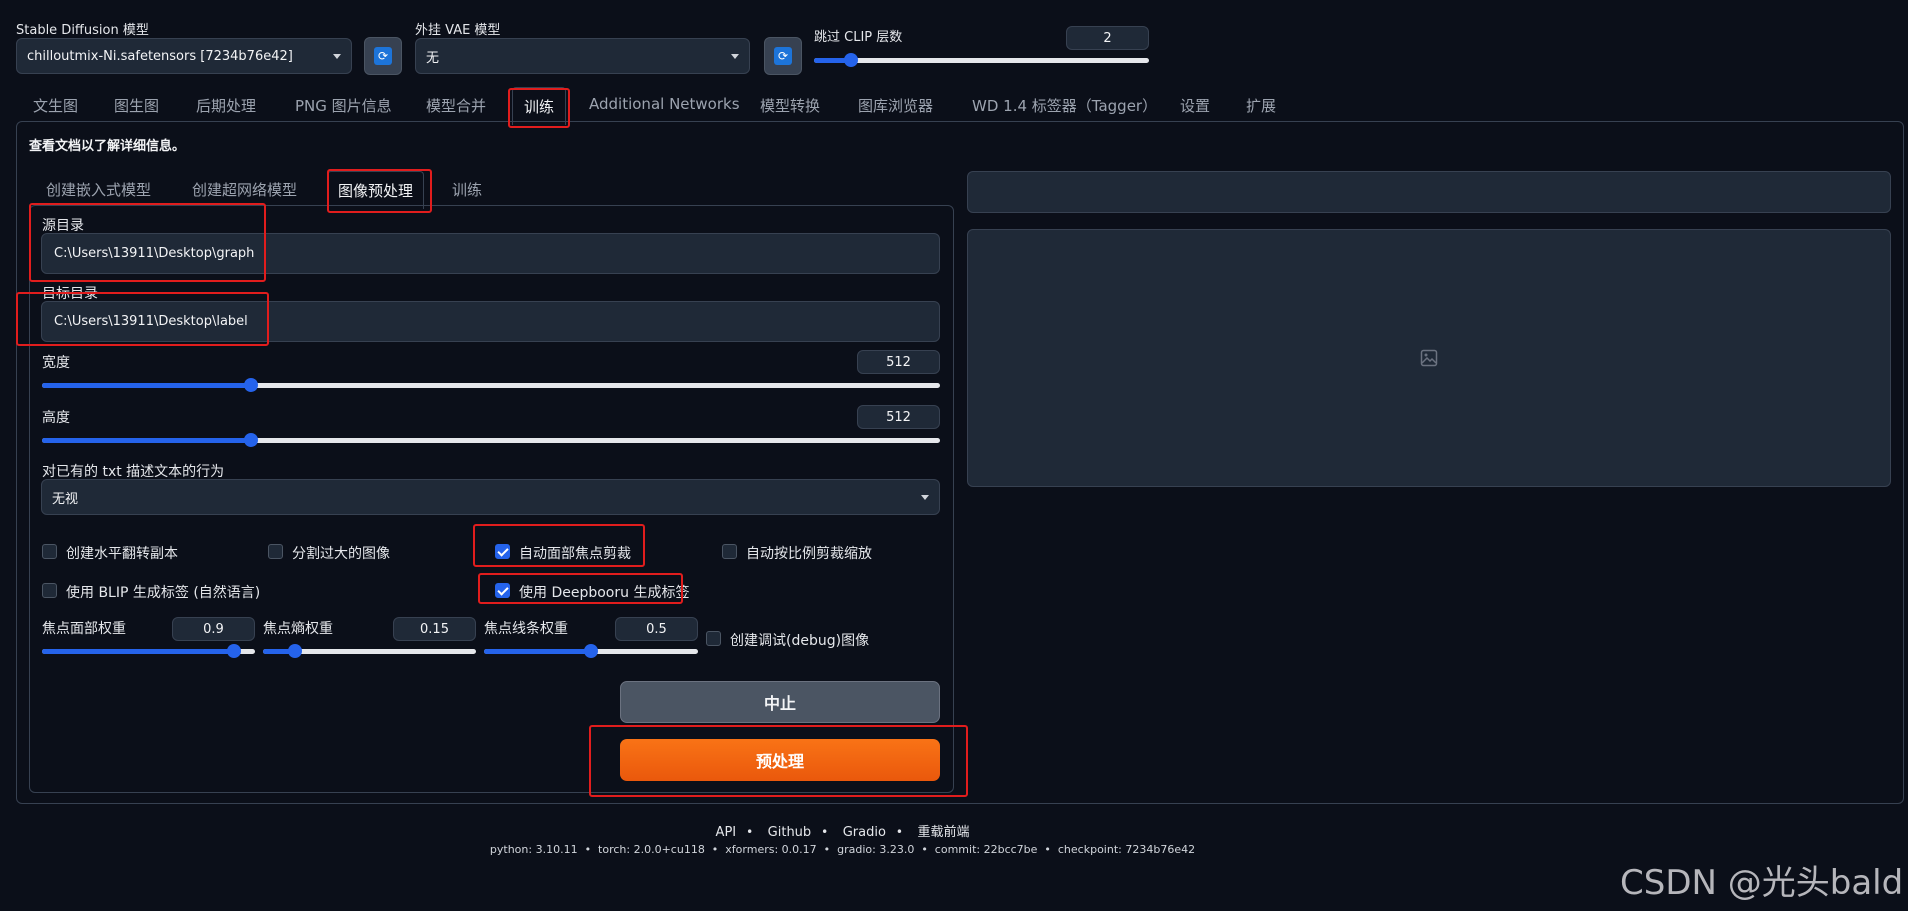 This screenshot has height=911, width=1908. What do you see at coordinates (1762, 883) in the screenshot?
I see `watermark: CSDN @光头bald` at bounding box center [1762, 883].